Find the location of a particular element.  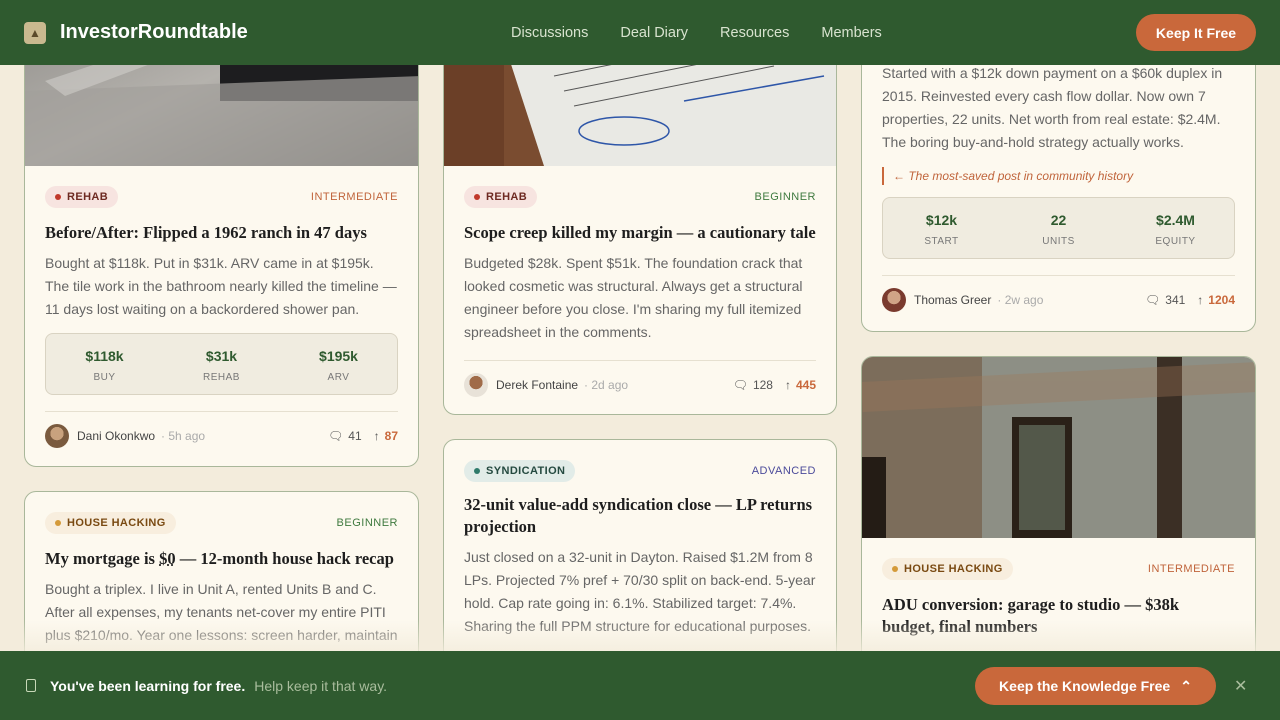

deal-stats: $12k START 22 UNITS $2.4M EQUITY is located at coordinates (1058, 228).